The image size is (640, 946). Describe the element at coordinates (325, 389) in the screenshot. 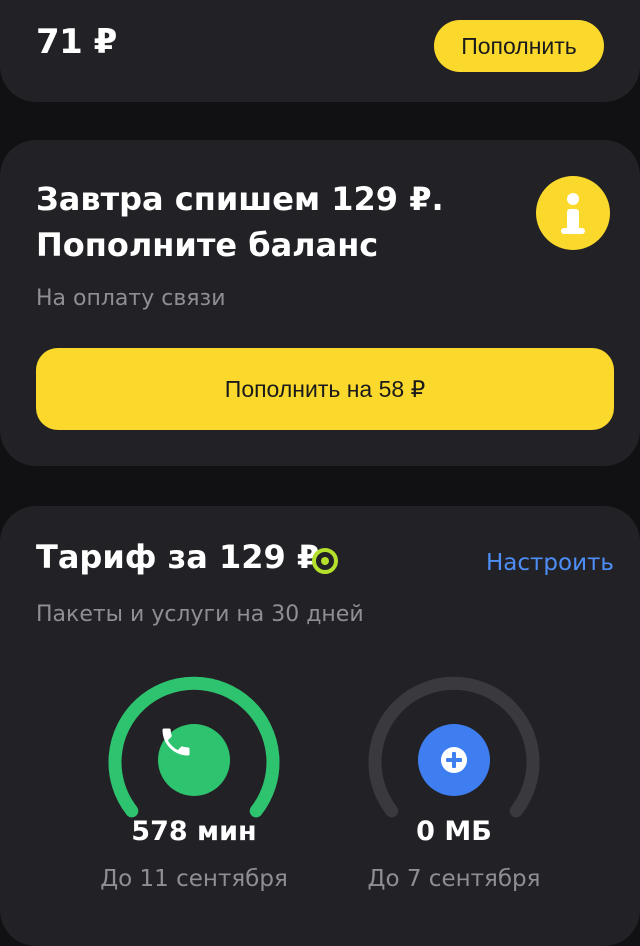

I see `topup-amount-button: Пополнить на 58 ₽` at that location.